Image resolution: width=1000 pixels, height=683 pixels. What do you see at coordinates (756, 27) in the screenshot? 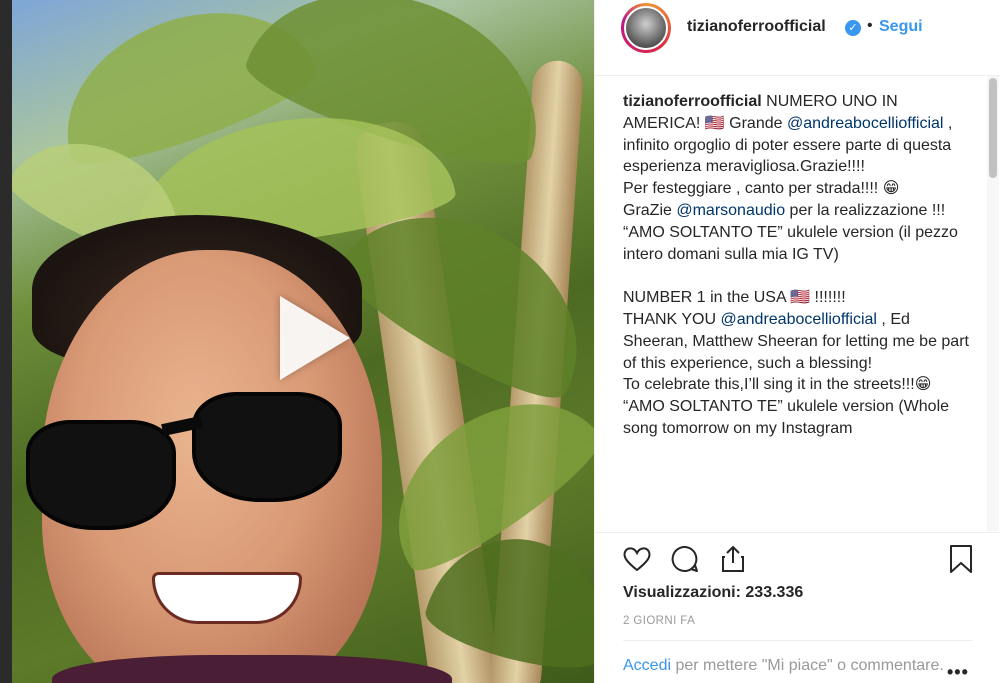
I see `header-username: tizianoferroofficial` at bounding box center [756, 27].